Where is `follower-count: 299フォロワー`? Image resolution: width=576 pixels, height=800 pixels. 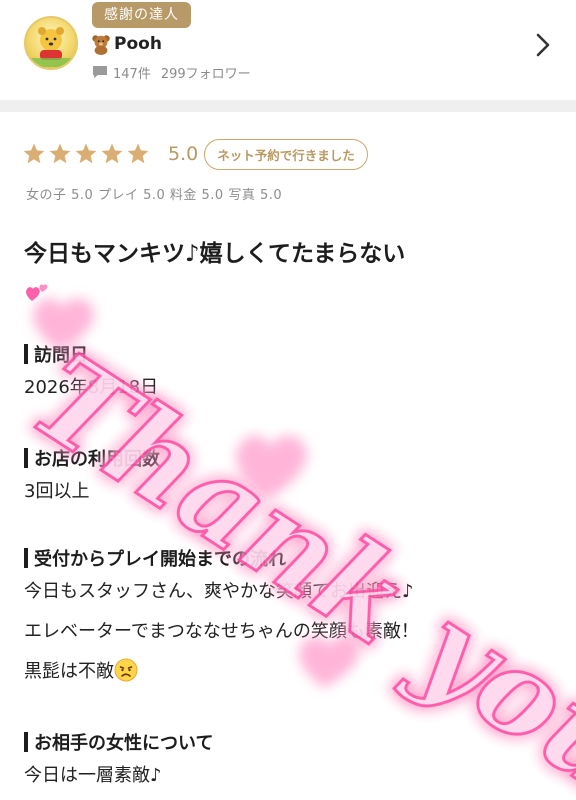 follower-count: 299フォロワー is located at coordinates (205, 74).